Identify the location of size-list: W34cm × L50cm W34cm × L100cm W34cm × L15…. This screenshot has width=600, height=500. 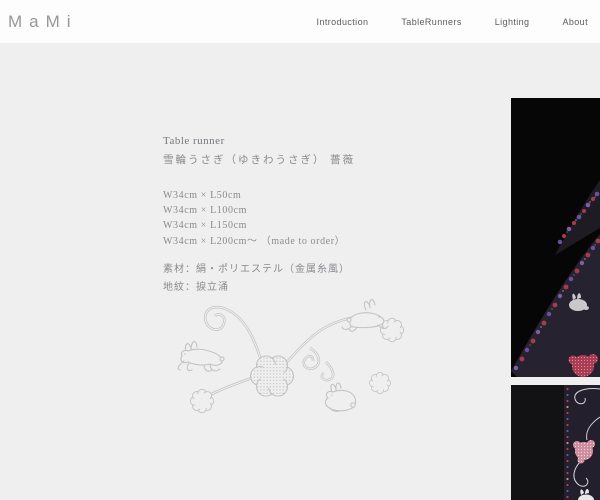
(259, 218).